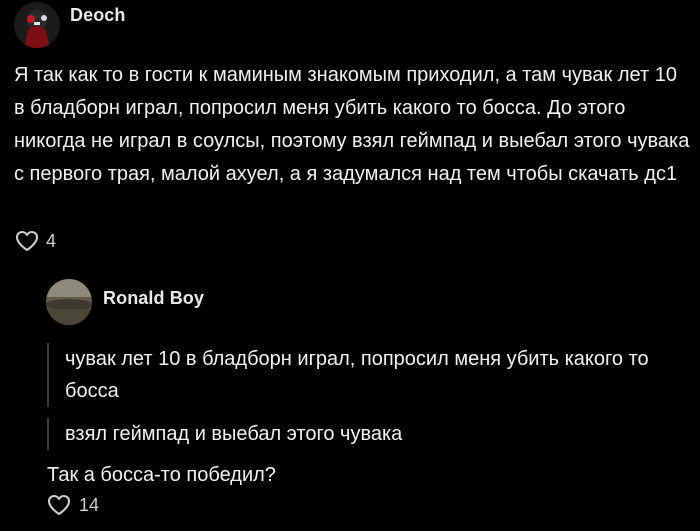  I want to click on comment-header: Deoch, so click(70, 25).